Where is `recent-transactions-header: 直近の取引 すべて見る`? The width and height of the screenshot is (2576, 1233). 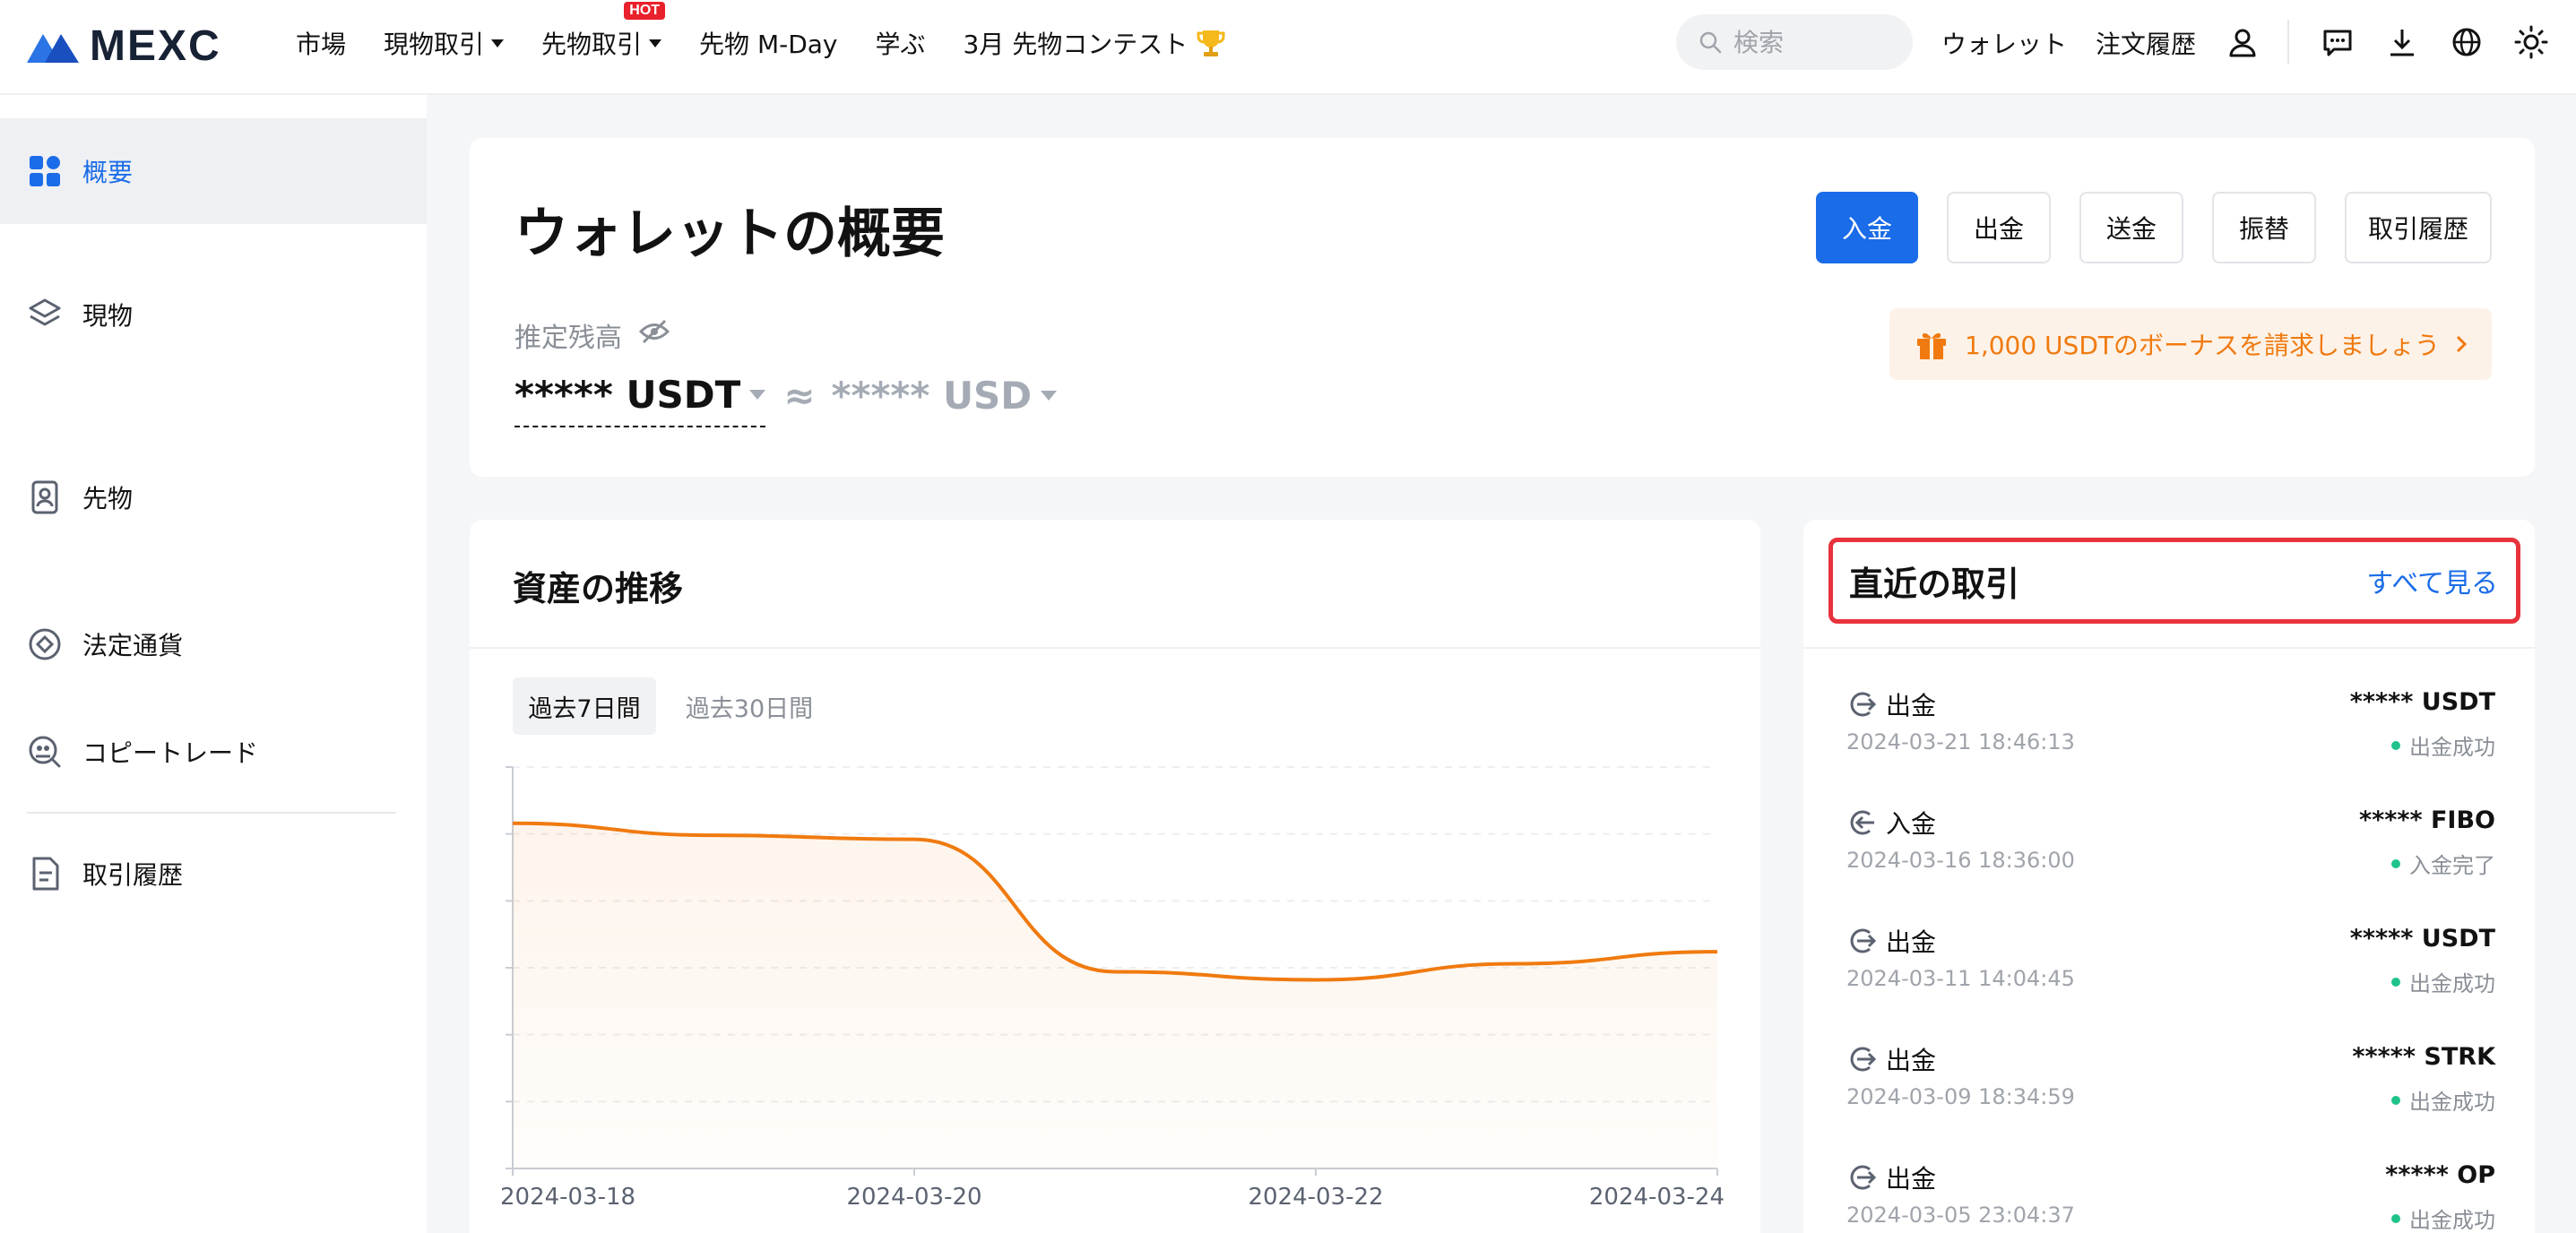
recent-transactions-header: 直近の取引 すべて見る is located at coordinates (2174, 581).